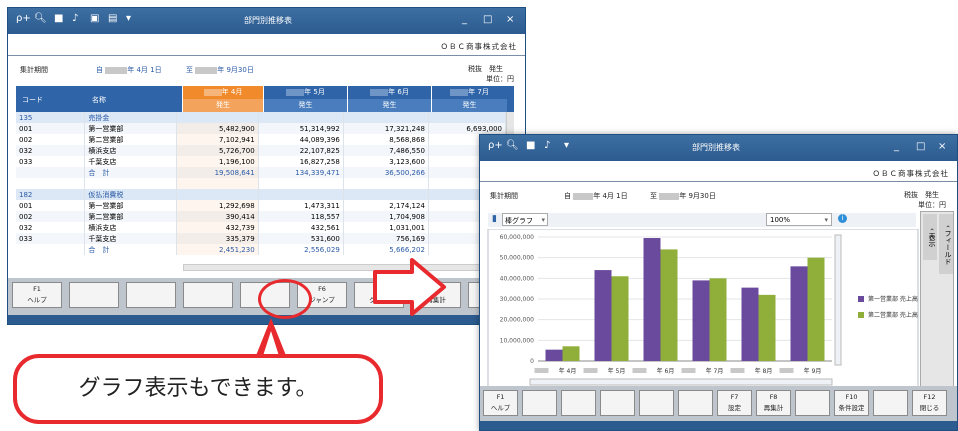 This screenshot has width=958, height=431. Describe the element at coordinates (301, 205) in the screenshot. I see `value-cell: 1,473,311` at that location.